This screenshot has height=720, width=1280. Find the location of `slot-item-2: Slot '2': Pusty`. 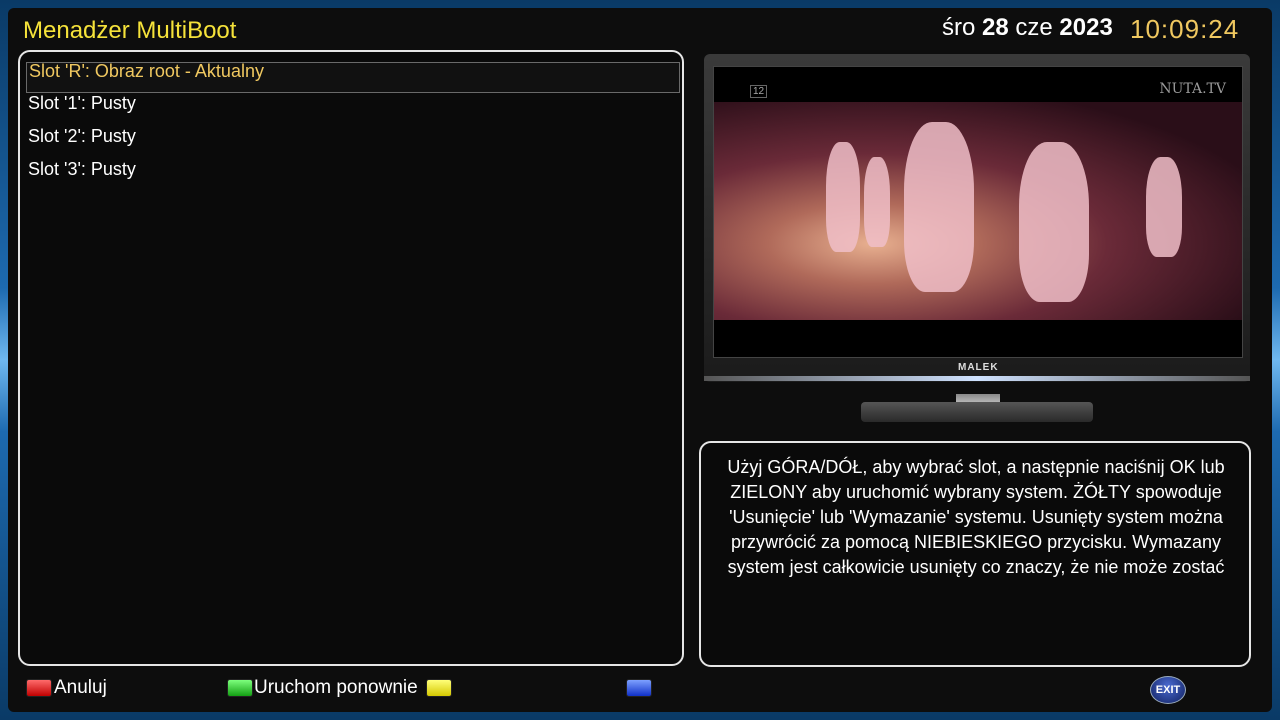

slot-item-2: Slot '2': Pusty is located at coordinates (353, 143).